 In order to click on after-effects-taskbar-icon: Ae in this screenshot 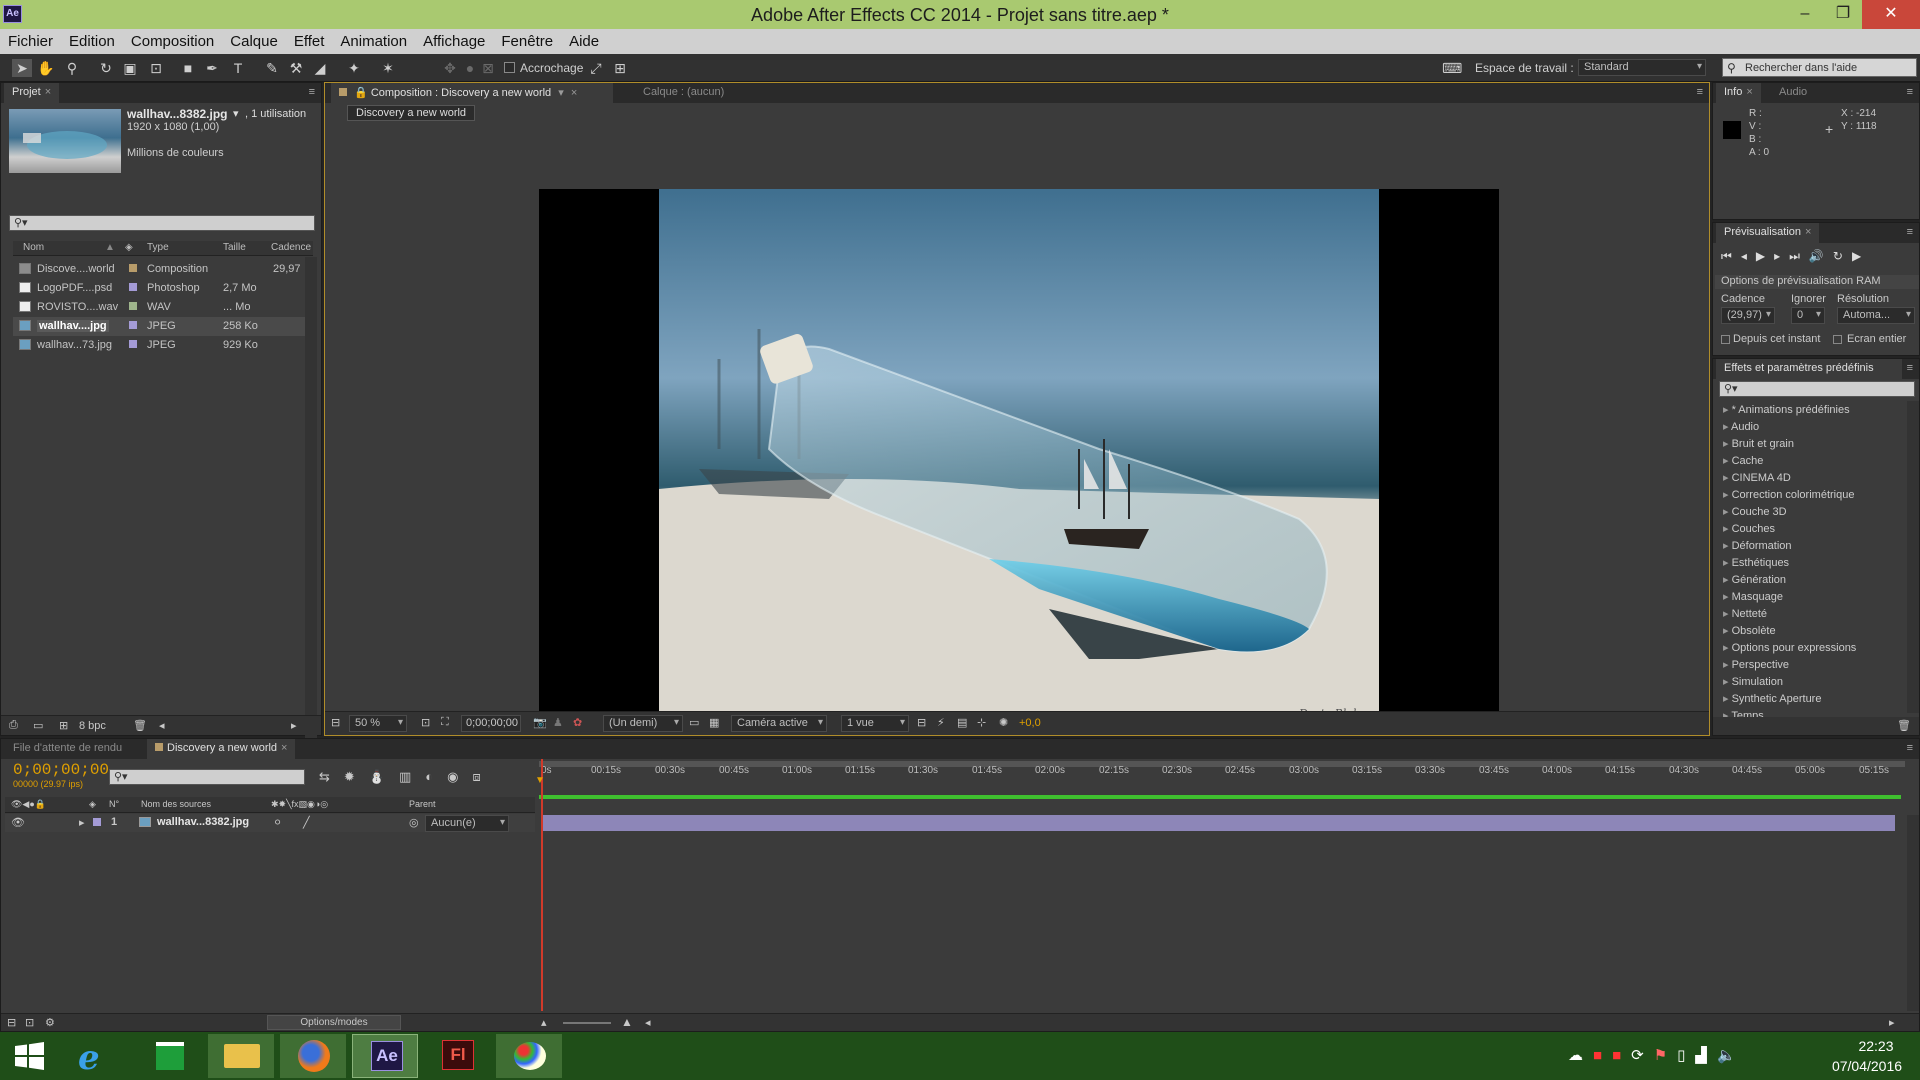, I will do `click(385, 1056)`.